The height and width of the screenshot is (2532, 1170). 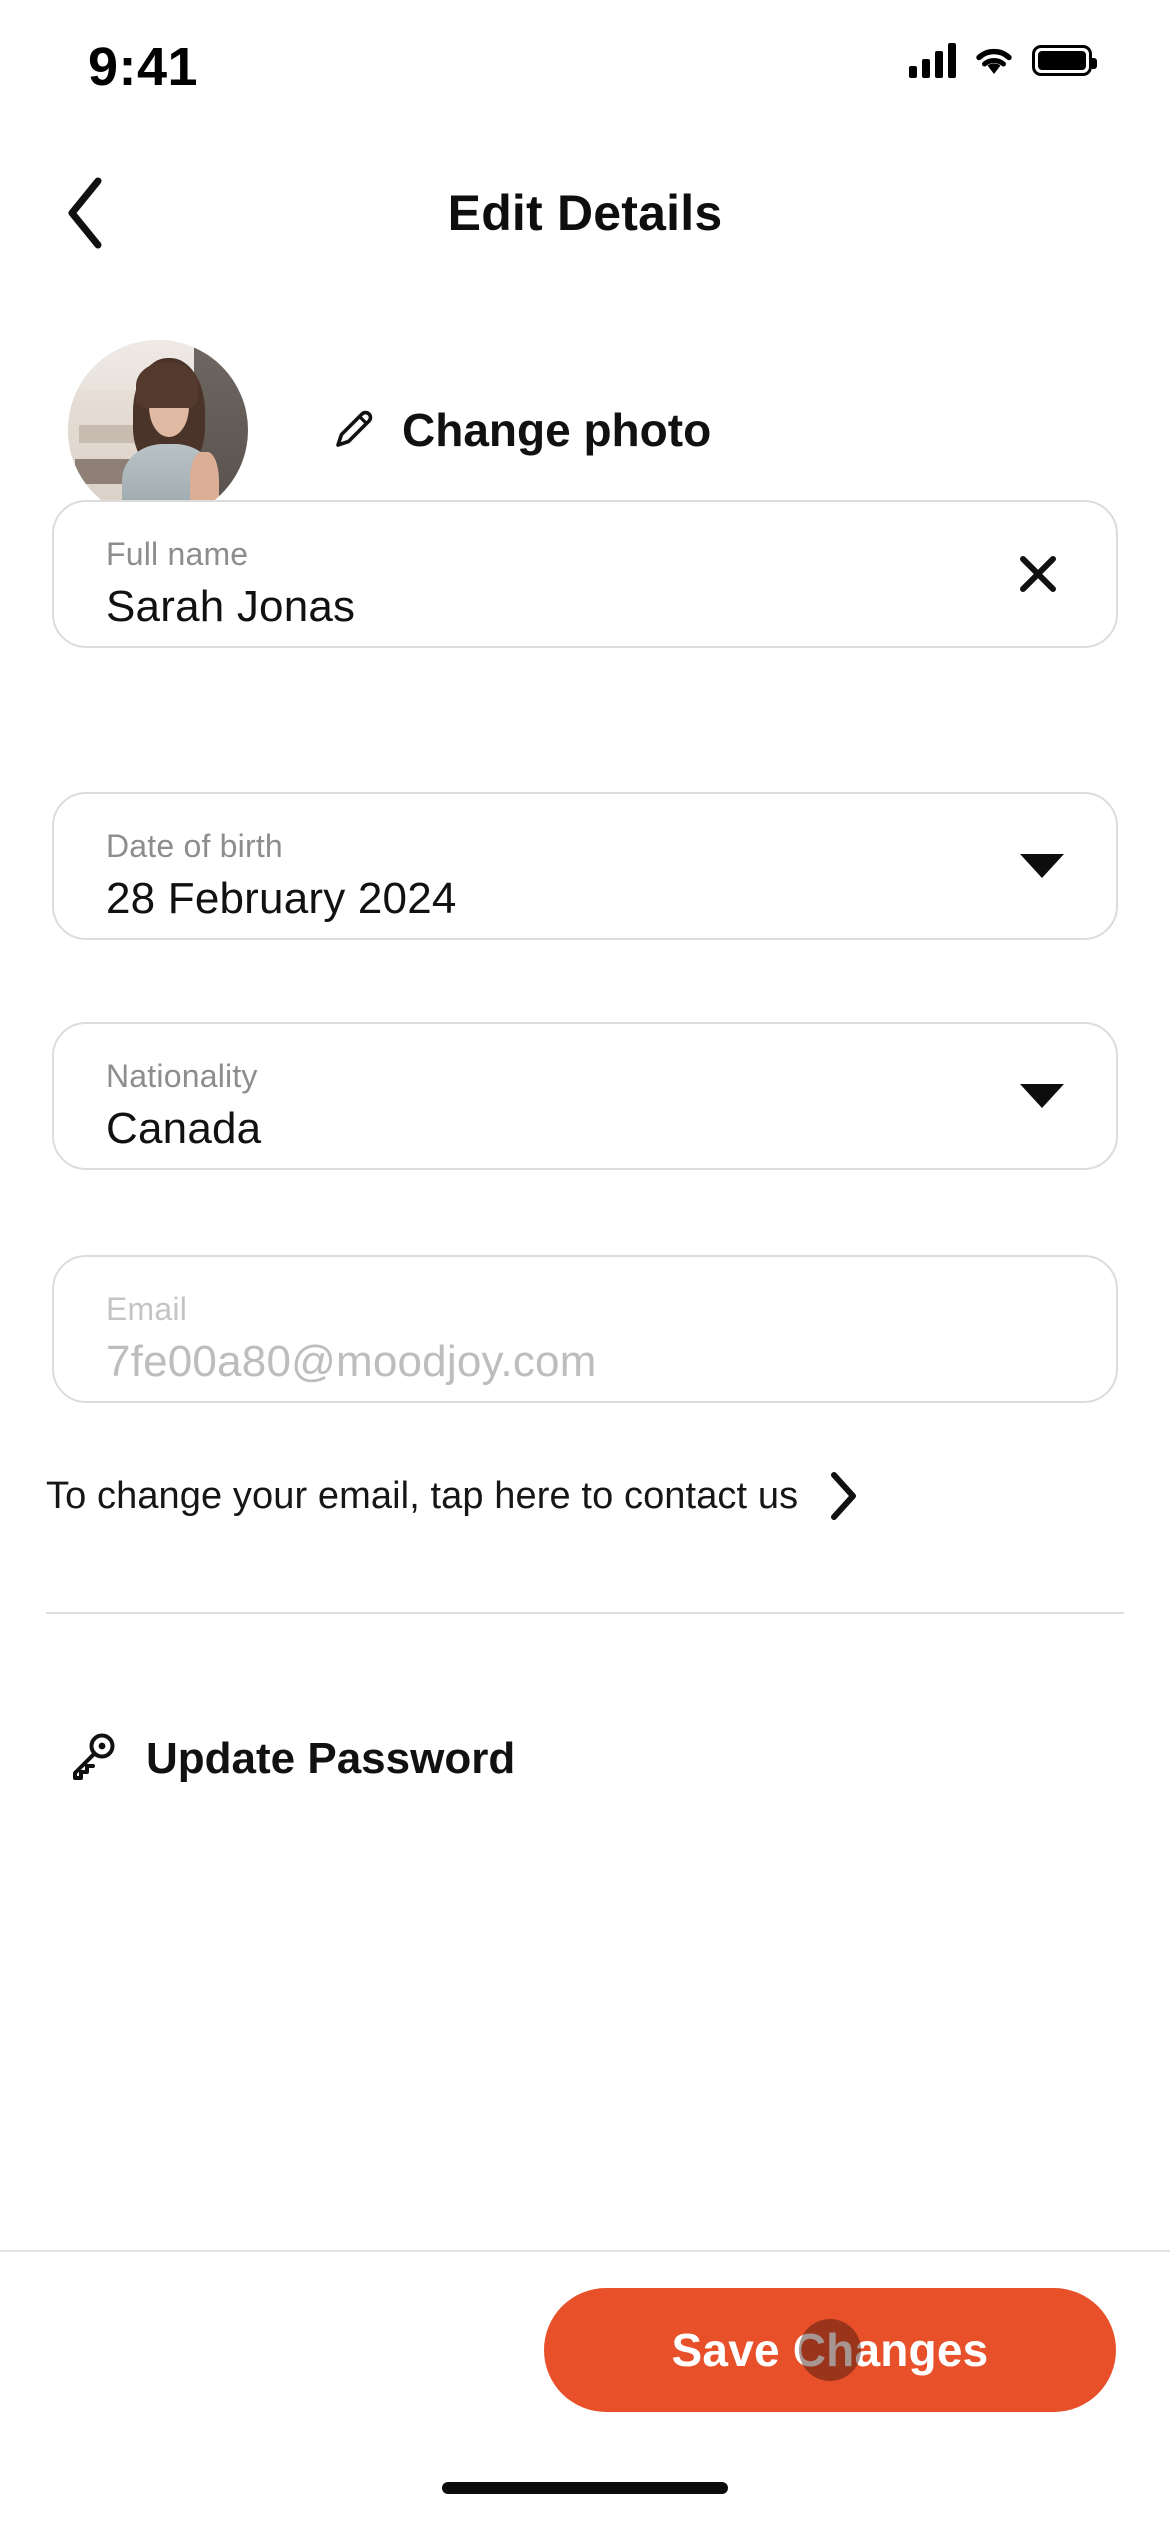 I want to click on update-password-button: Update Password, so click(x=291, y=1758).